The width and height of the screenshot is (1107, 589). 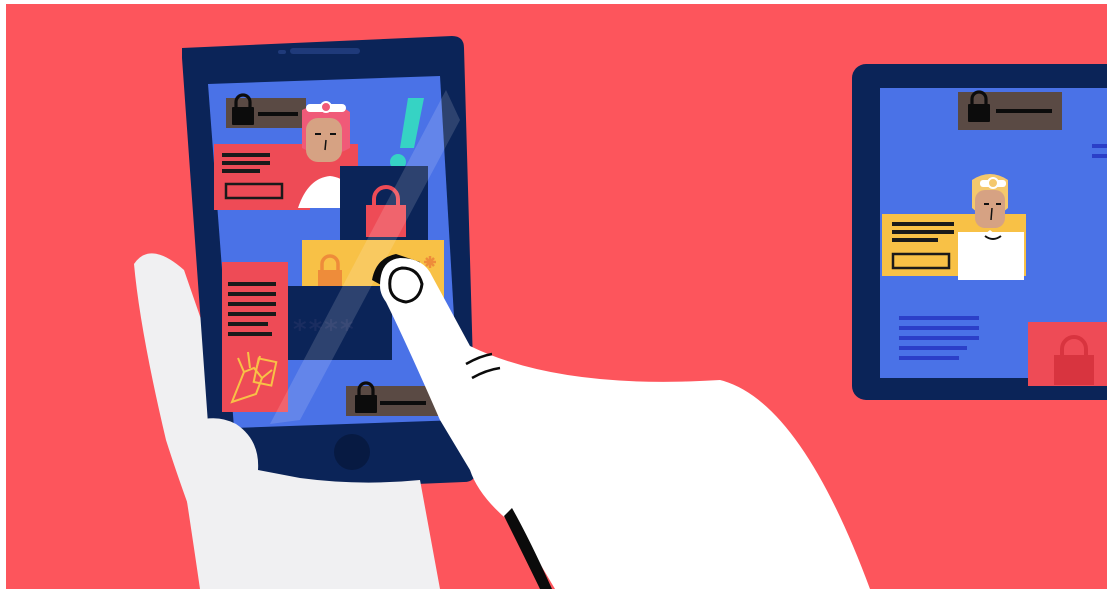 I want to click on tablet-device, so click(x=979, y=232).